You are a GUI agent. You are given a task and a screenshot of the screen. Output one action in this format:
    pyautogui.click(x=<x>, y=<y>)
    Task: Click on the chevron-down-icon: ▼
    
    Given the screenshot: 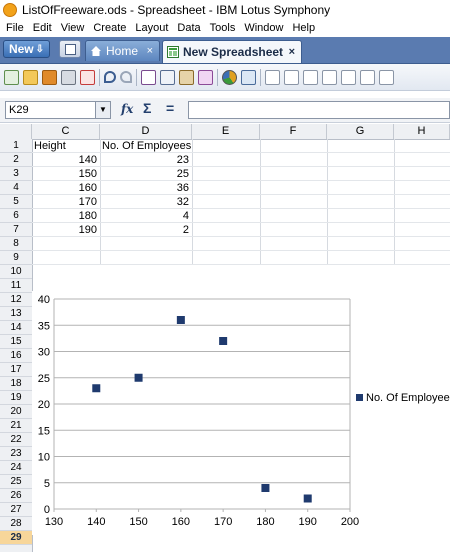 What is the action you would take?
    pyautogui.click(x=102, y=110)
    